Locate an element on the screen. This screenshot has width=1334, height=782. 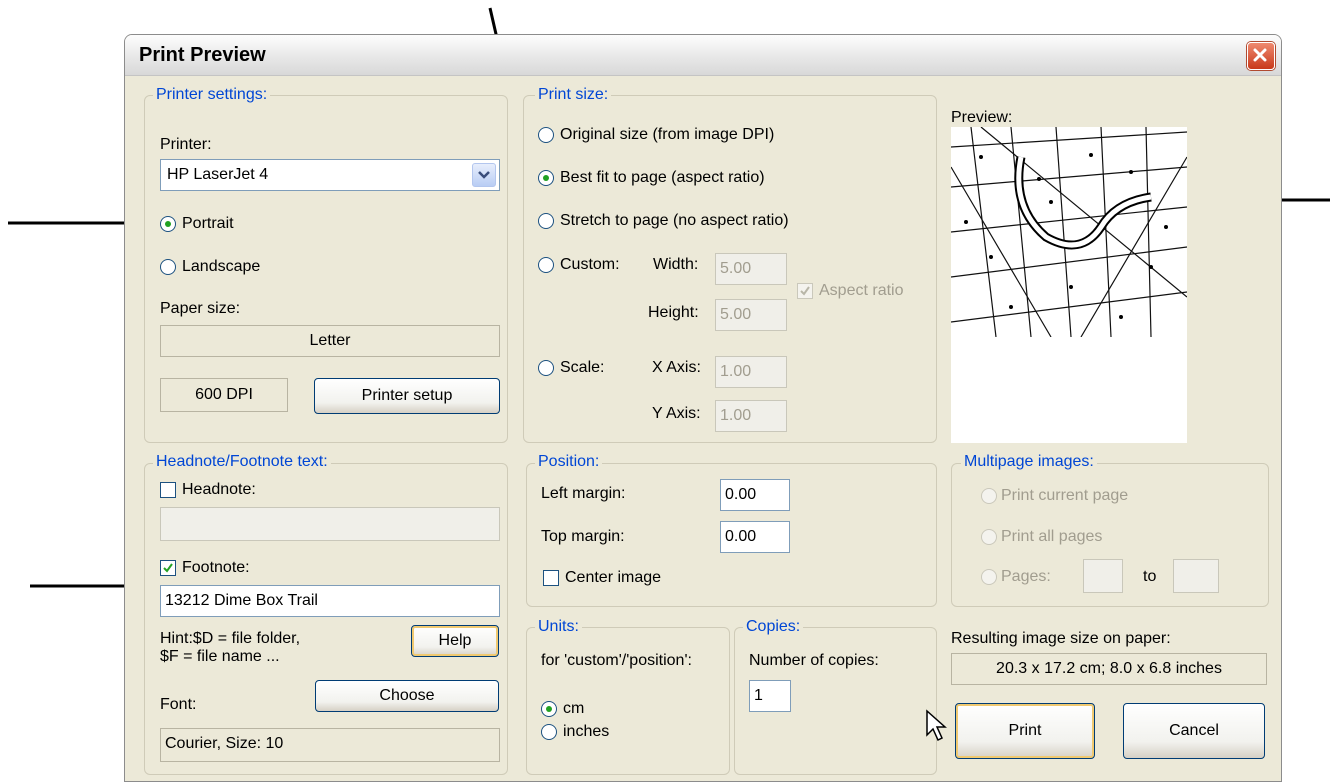
printer-dropdown-value: HP LaserJet 4 is located at coordinates (218, 174).